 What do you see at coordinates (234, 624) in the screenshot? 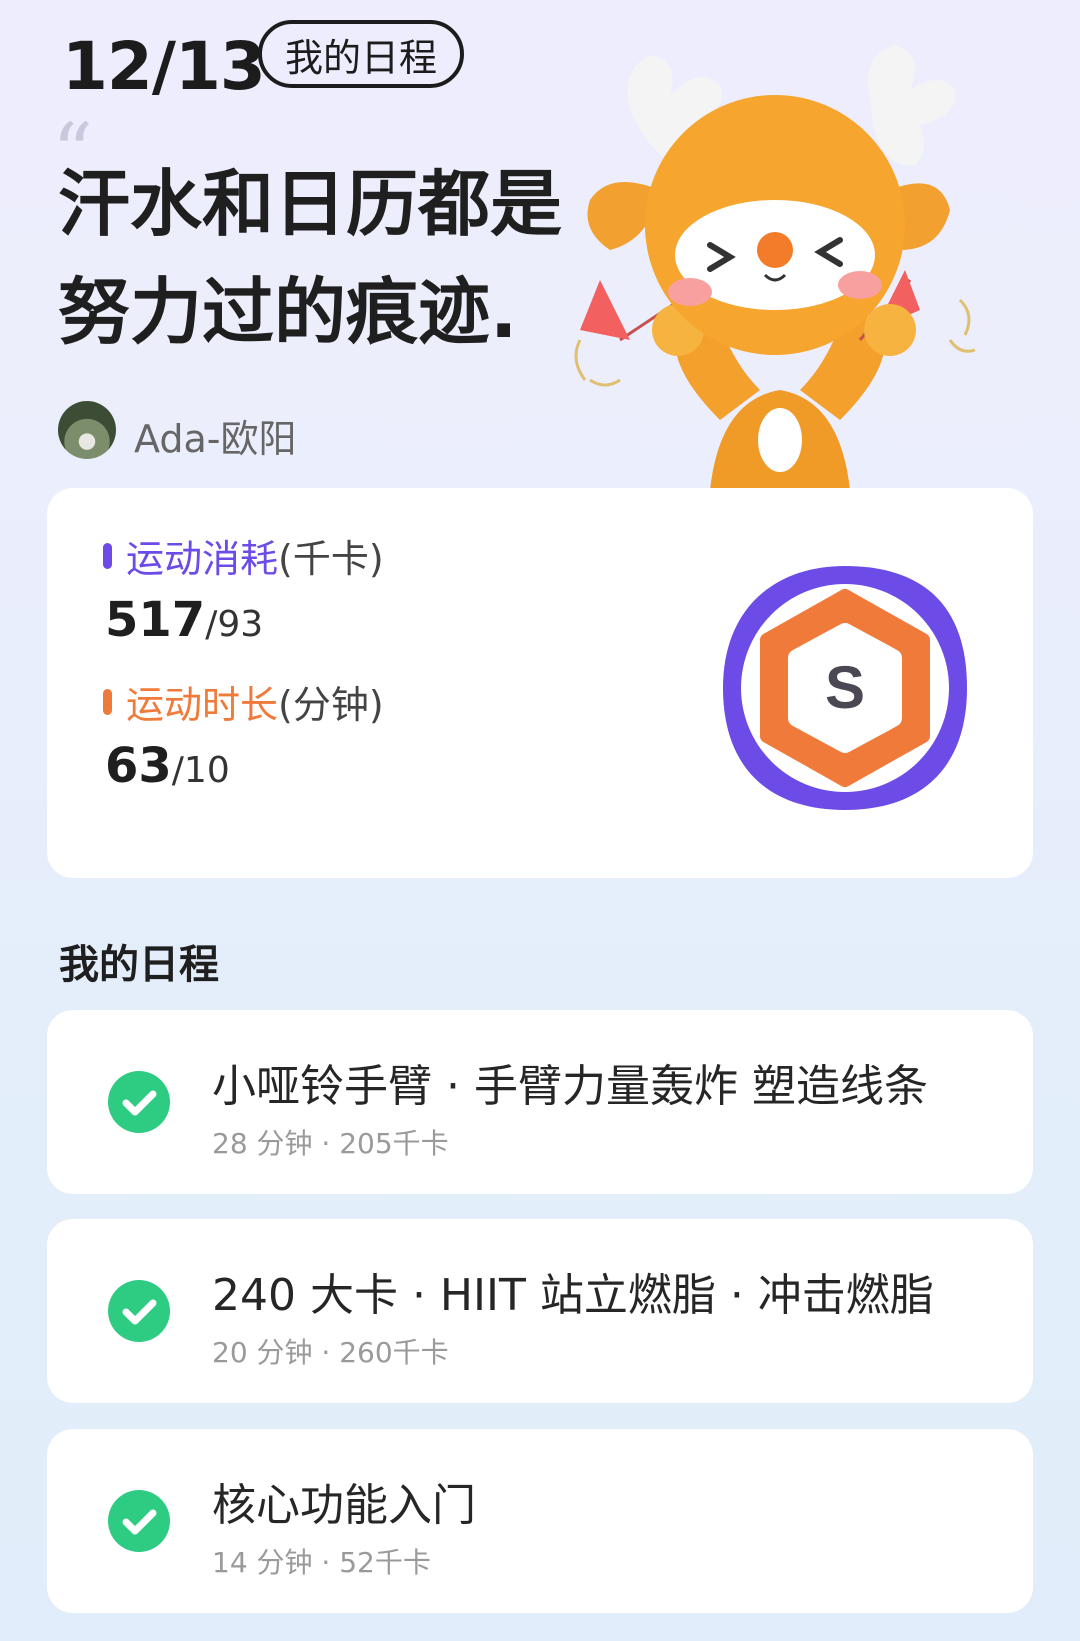
I see `calories-target: /93` at bounding box center [234, 624].